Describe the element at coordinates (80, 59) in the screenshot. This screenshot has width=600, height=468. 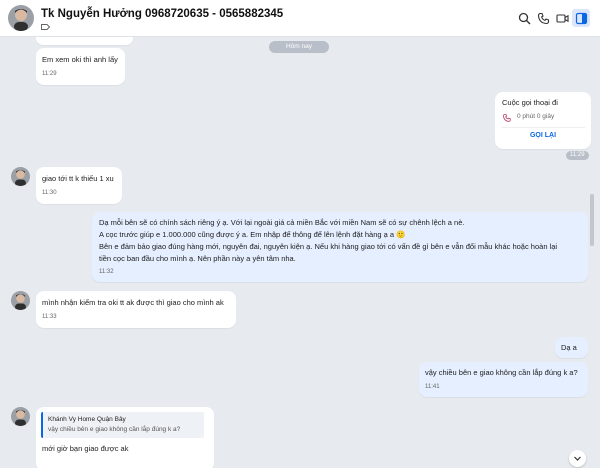
I see `message-text: Em xem oki thì anh lấy` at that location.